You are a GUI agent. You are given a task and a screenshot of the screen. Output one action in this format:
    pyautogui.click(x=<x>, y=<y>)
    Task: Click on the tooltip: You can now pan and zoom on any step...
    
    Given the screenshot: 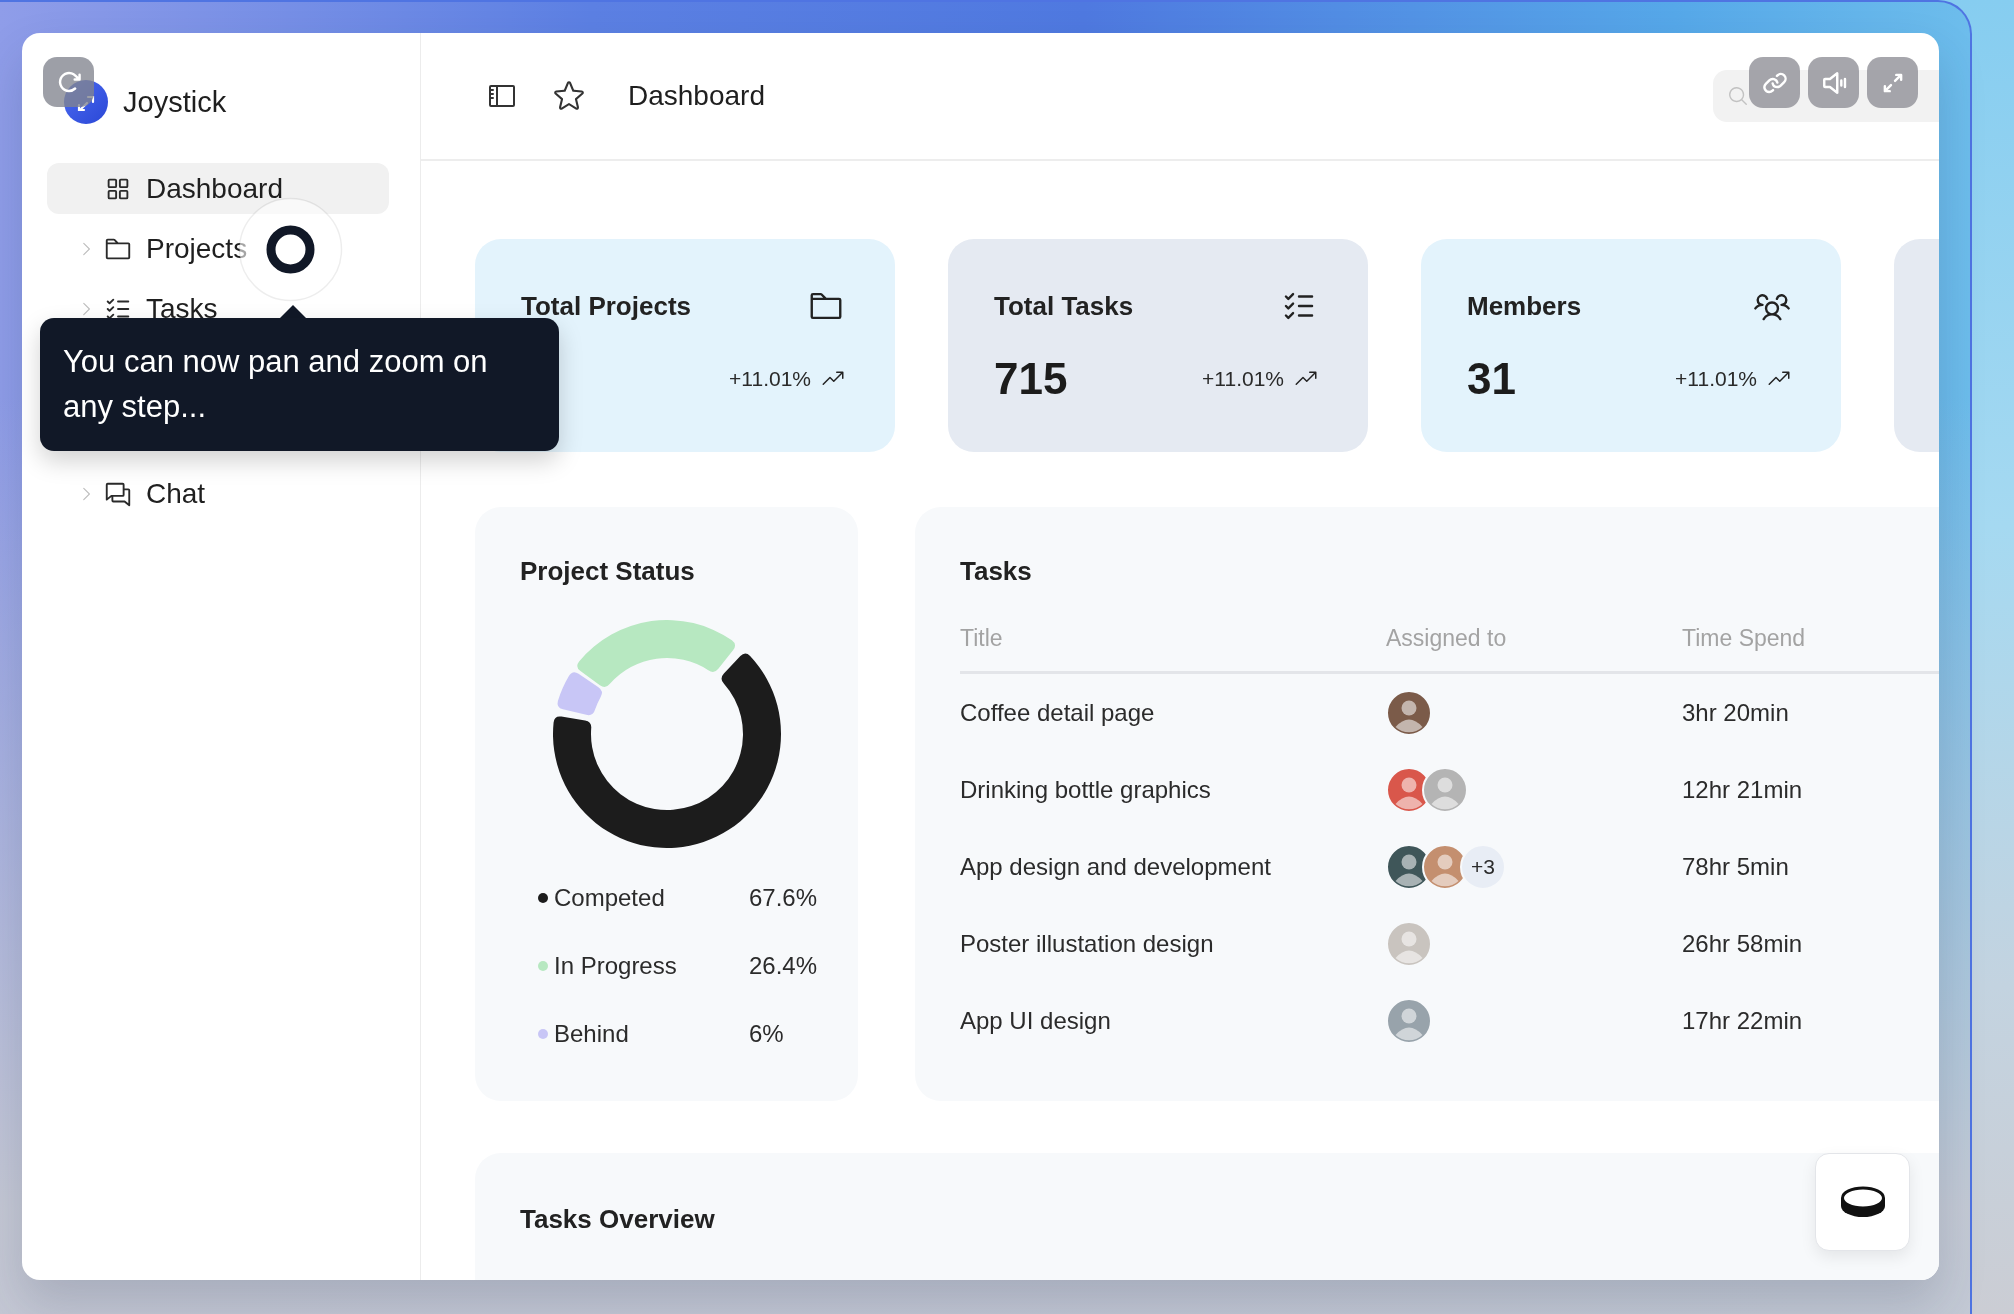 What is the action you would take?
    pyautogui.click(x=299, y=384)
    